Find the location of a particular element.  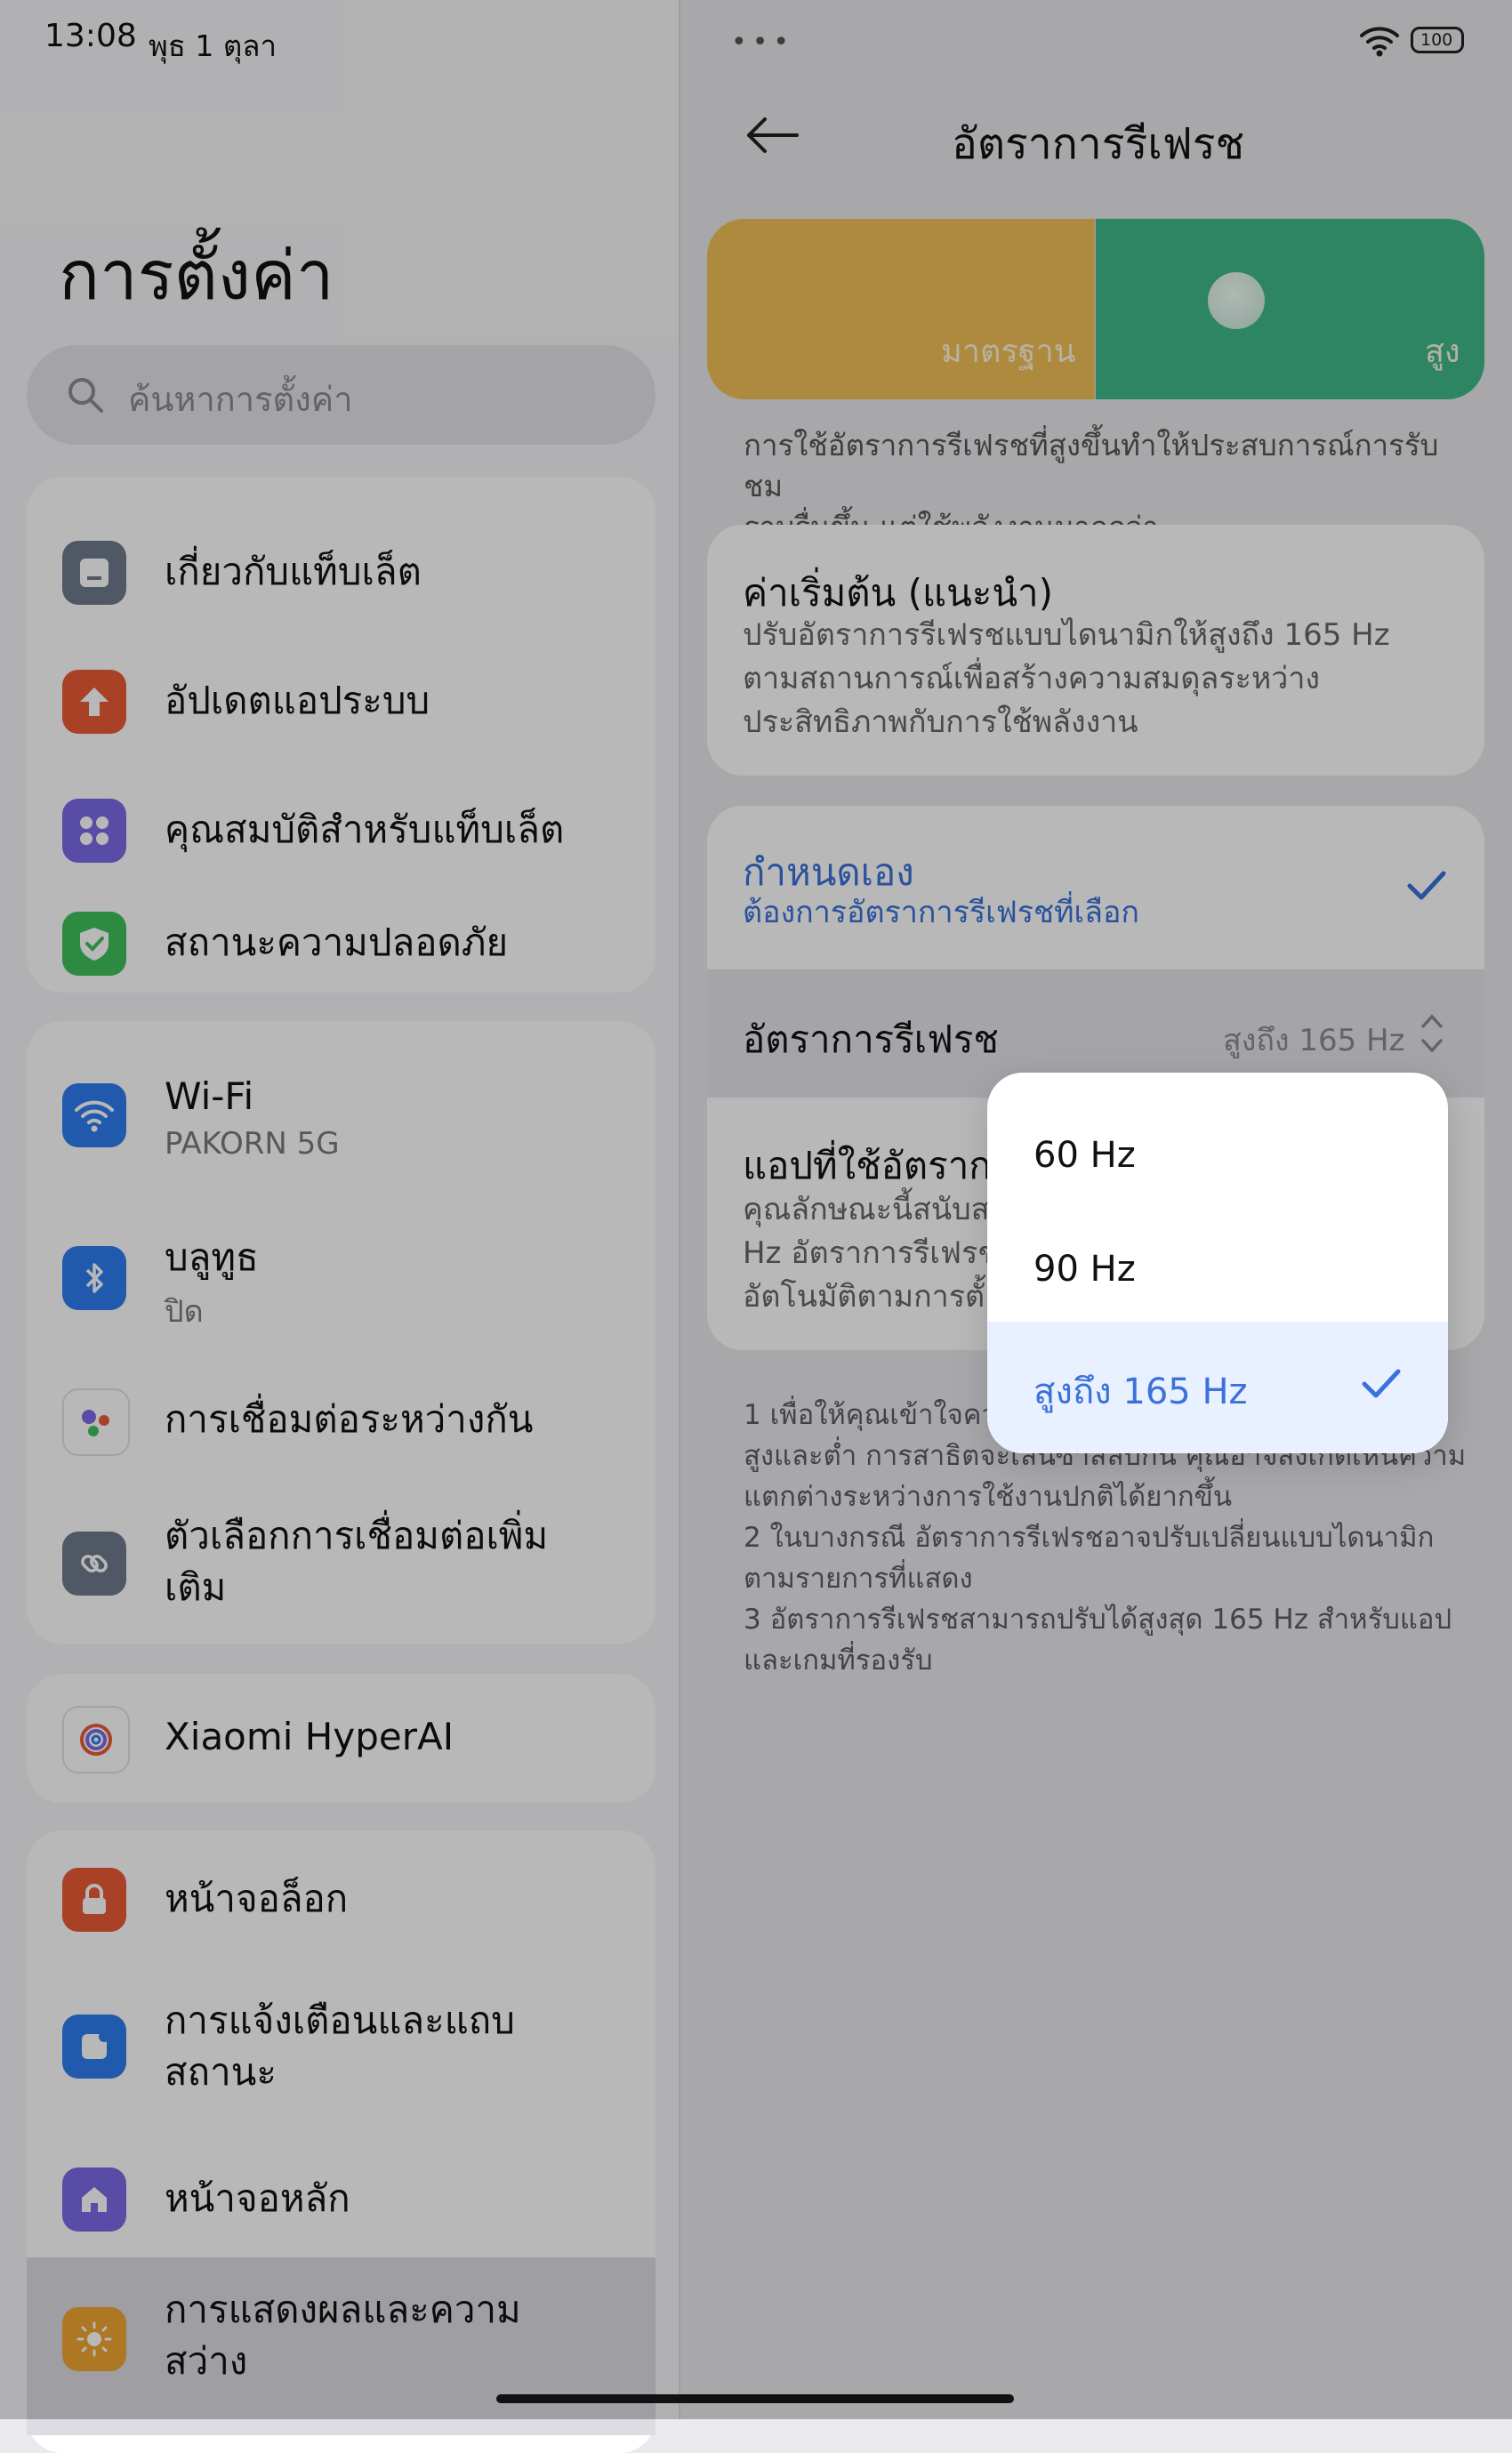

option-60hz: 60 Hz is located at coordinates (1217, 1156).